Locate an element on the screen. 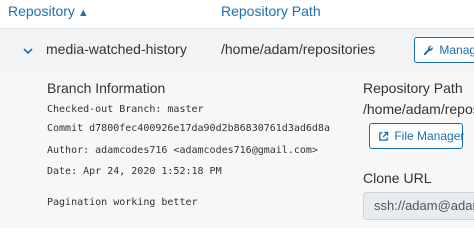 This screenshot has height=240, width=474. commit-message: Pagination working better is located at coordinates (122, 202).